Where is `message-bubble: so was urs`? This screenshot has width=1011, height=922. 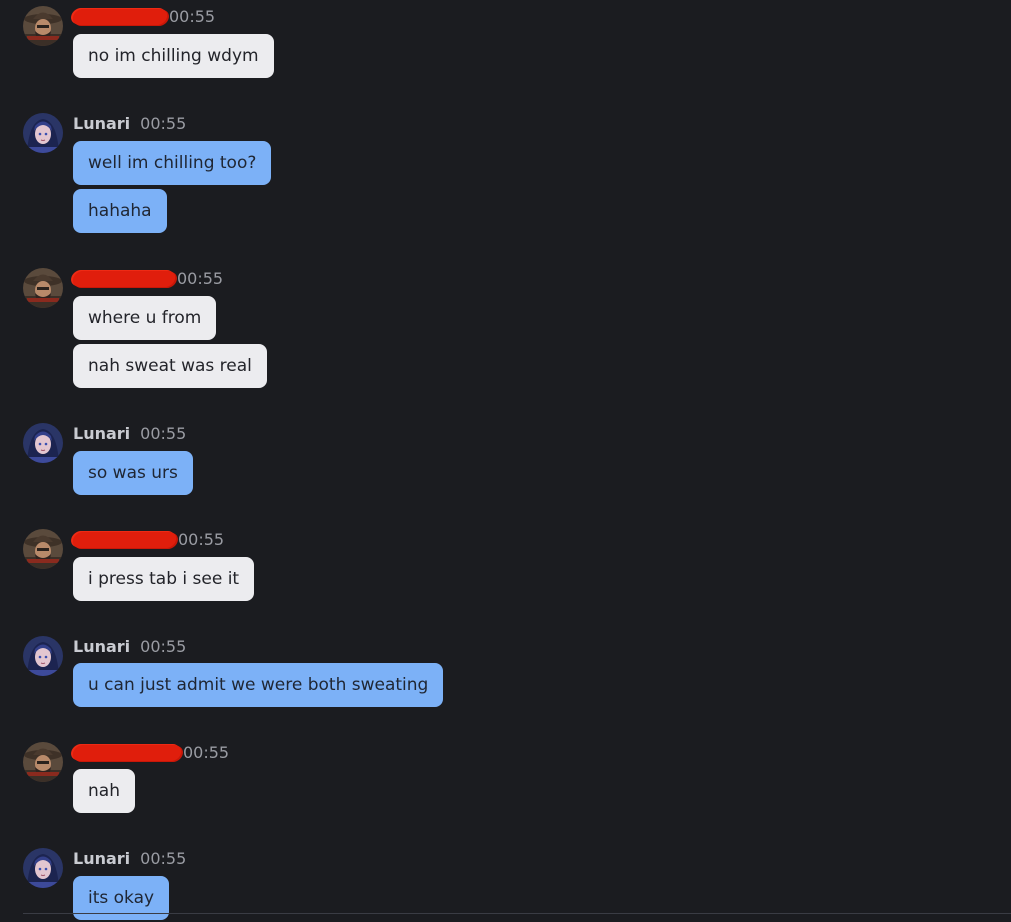
message-bubble: so was urs is located at coordinates (133, 473).